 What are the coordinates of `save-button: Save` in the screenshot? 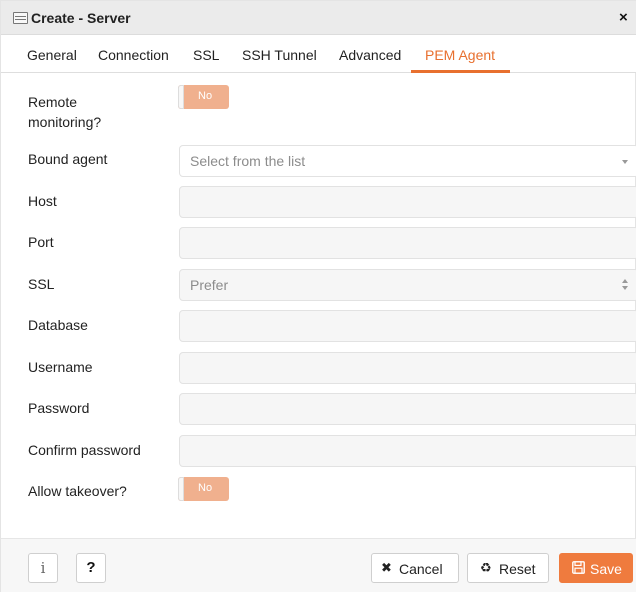 It's located at (596, 568).